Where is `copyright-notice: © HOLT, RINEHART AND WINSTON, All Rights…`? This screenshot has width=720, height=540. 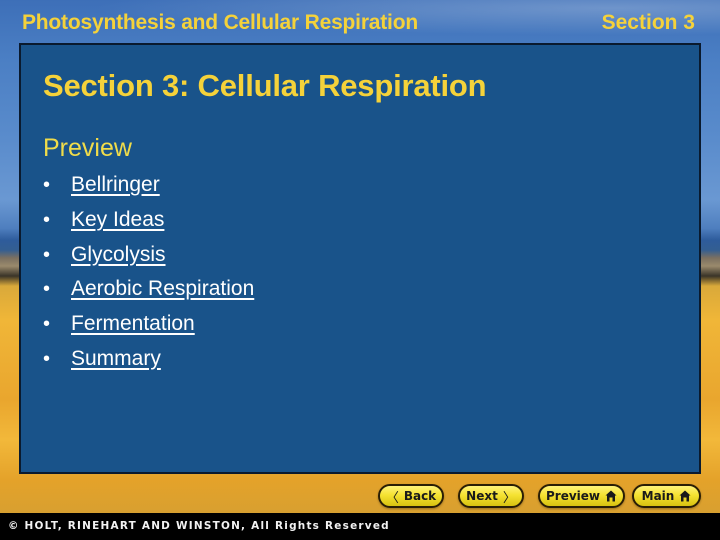 copyright-notice: © HOLT, RINEHART AND WINSTON, All Rights… is located at coordinates (199, 525).